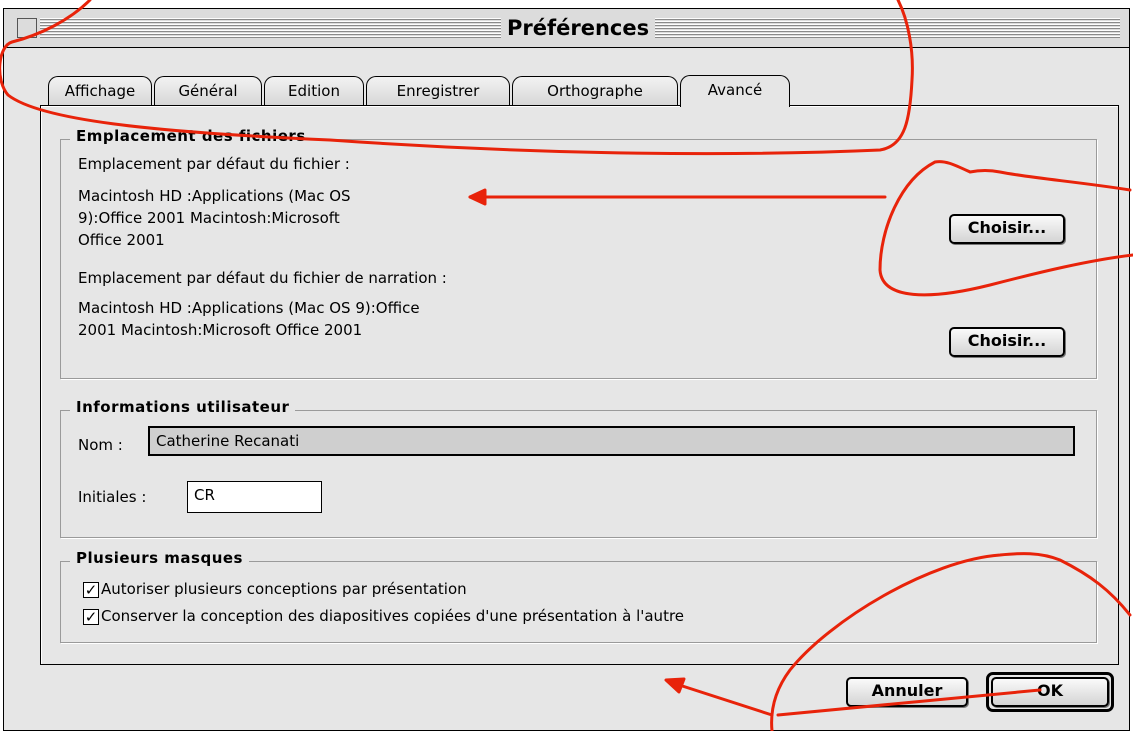 The image size is (1133, 731). I want to click on tab-avance: Avancé, so click(735, 91).